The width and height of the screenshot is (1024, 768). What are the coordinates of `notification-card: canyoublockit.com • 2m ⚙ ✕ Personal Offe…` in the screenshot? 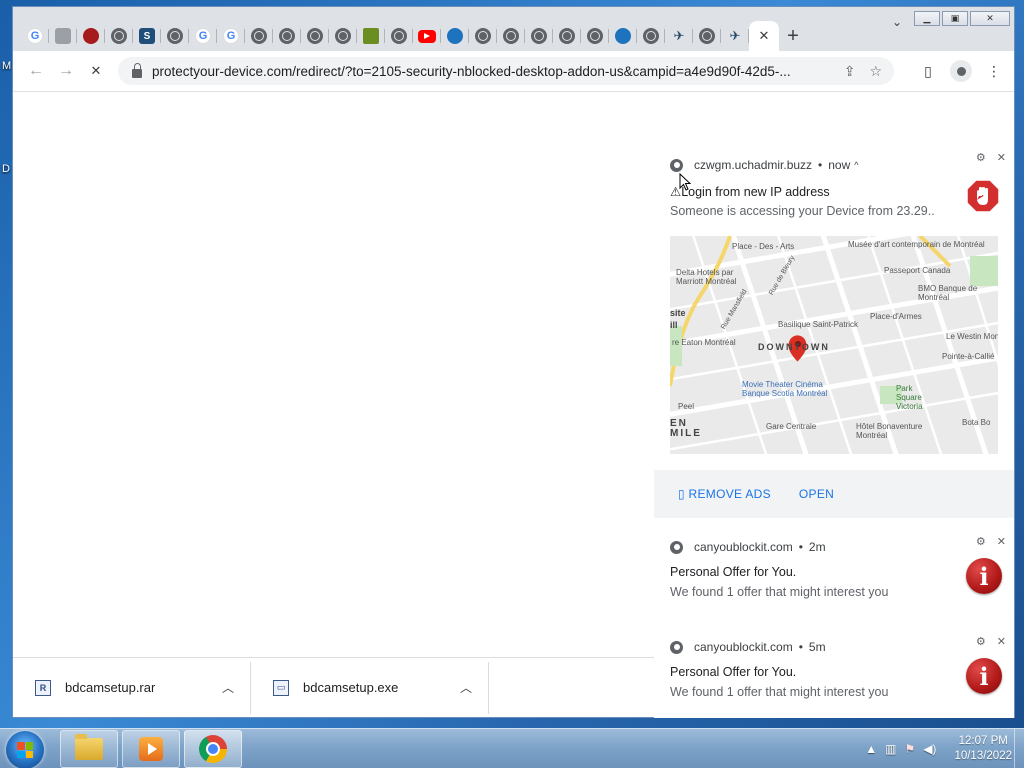 It's located at (834, 571).